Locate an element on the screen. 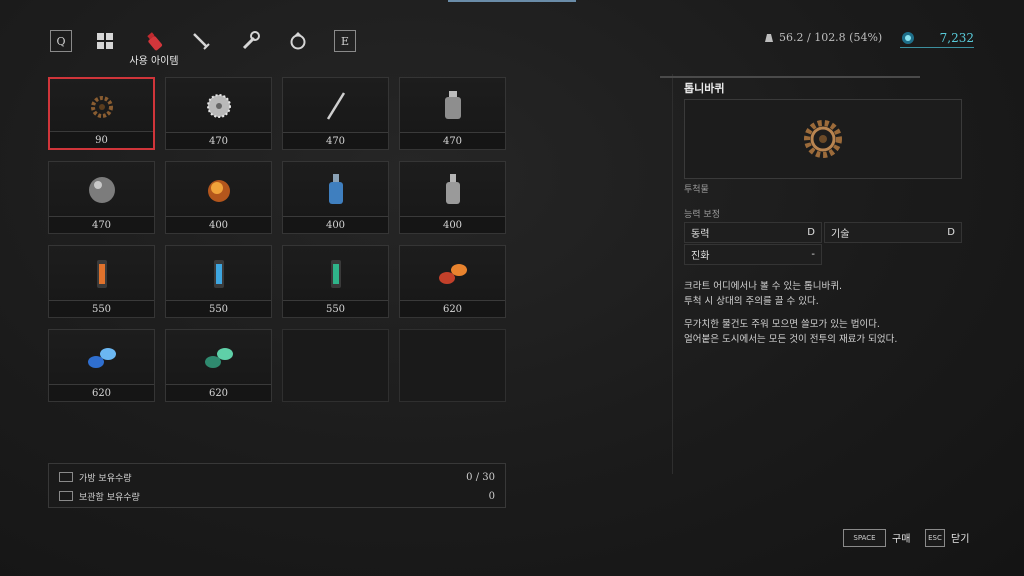  grid-icon is located at coordinates (105, 41).